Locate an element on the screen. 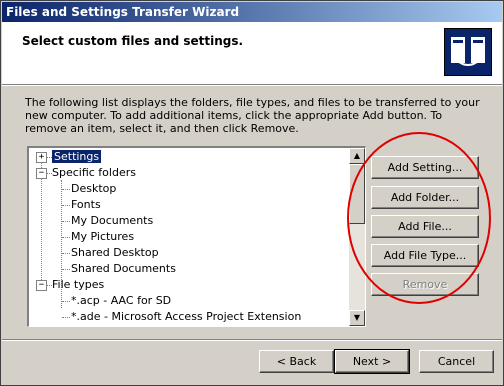 The image size is (504, 386). tree-item-label: Desktop is located at coordinates (94, 188).